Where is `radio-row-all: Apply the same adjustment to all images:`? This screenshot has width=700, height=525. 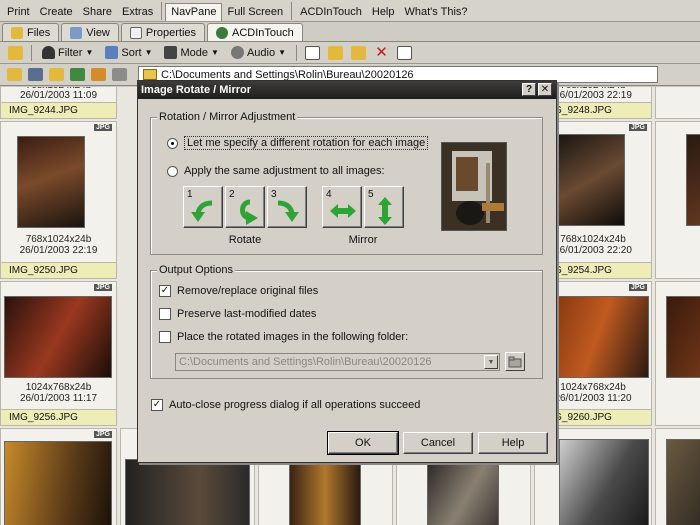
radio-row-all: Apply the same adjustment to all images: is located at coordinates (276, 171).